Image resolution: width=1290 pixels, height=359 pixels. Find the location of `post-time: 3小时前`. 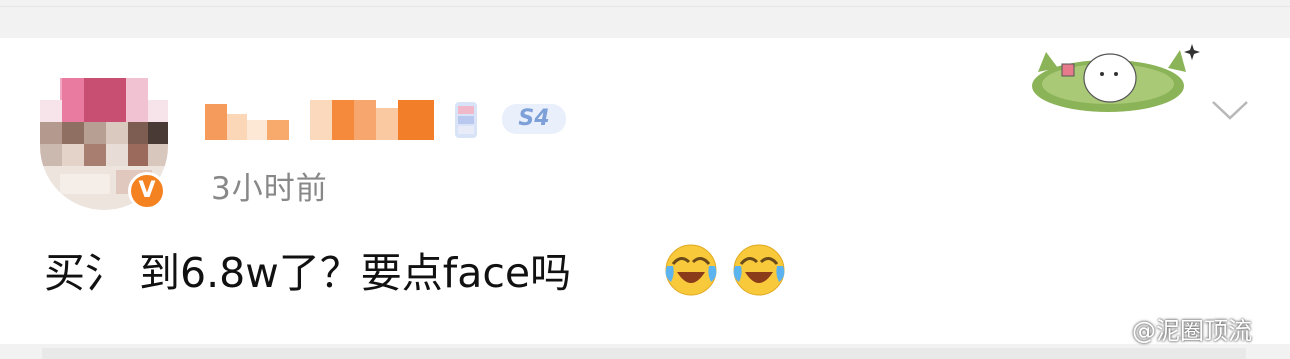

post-time: 3小时前 is located at coordinates (269, 189).